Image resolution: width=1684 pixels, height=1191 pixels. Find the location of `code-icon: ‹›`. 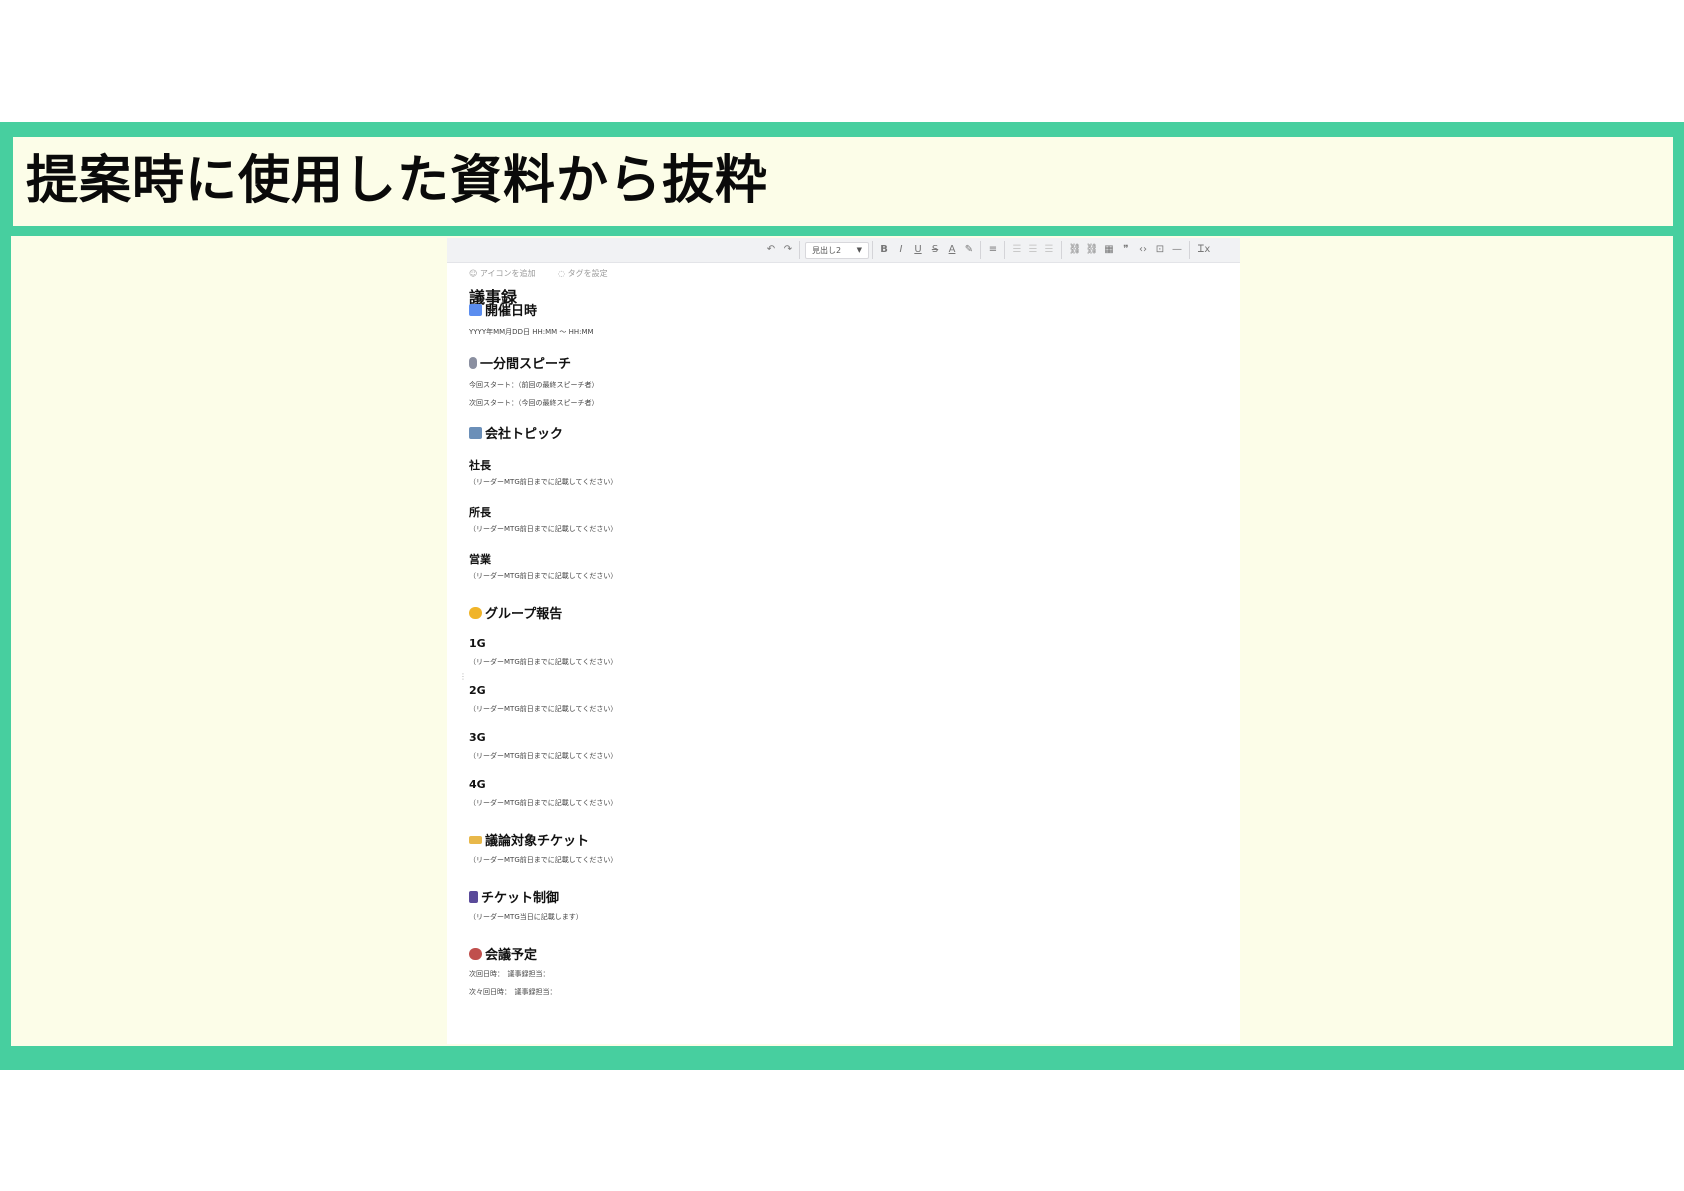

code-icon: ‹› is located at coordinates (1143, 250).